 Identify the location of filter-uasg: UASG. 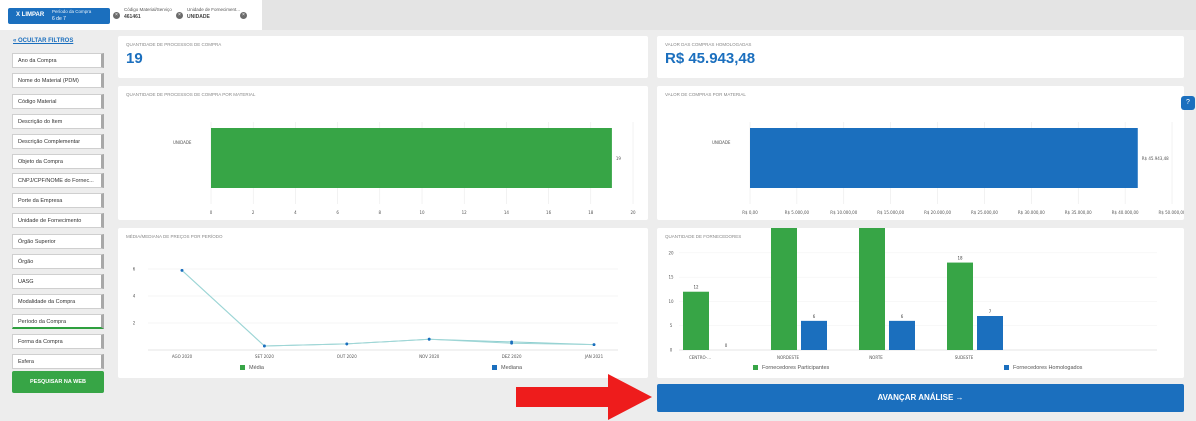
(58, 281).